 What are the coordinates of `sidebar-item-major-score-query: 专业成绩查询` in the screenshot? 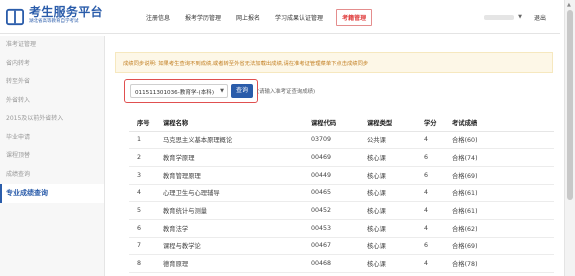 It's located at (52, 193).